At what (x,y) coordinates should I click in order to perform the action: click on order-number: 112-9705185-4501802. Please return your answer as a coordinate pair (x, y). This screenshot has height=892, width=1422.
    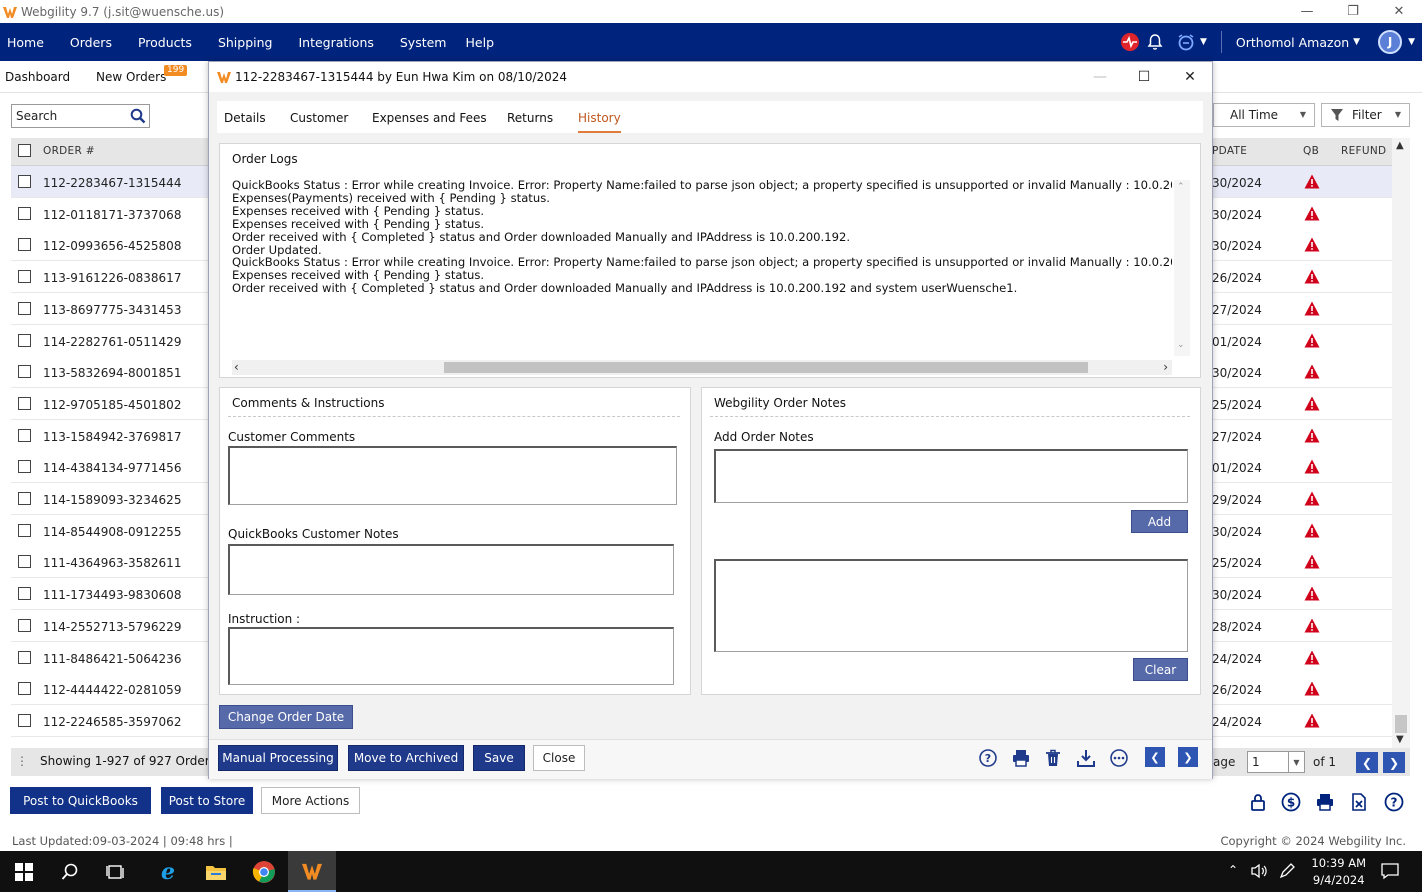
    Looking at the image, I should click on (112, 405).